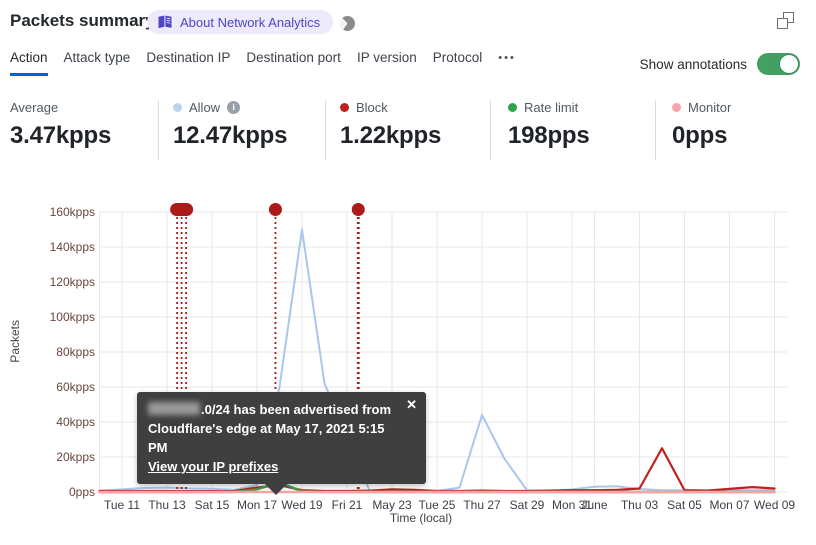 Image resolution: width=816 pixels, height=545 pixels. I want to click on svg-text: 40kpps, so click(75, 422).